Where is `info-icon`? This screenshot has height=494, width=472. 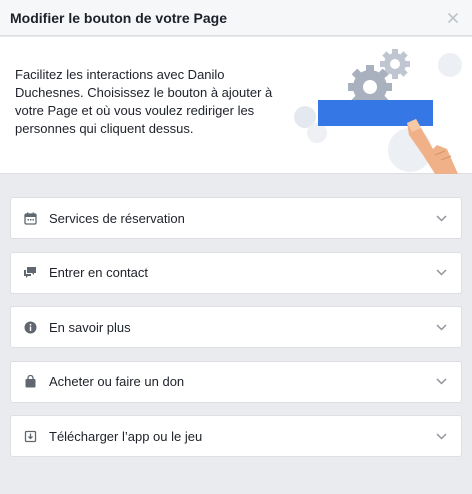 info-icon is located at coordinates (30, 327).